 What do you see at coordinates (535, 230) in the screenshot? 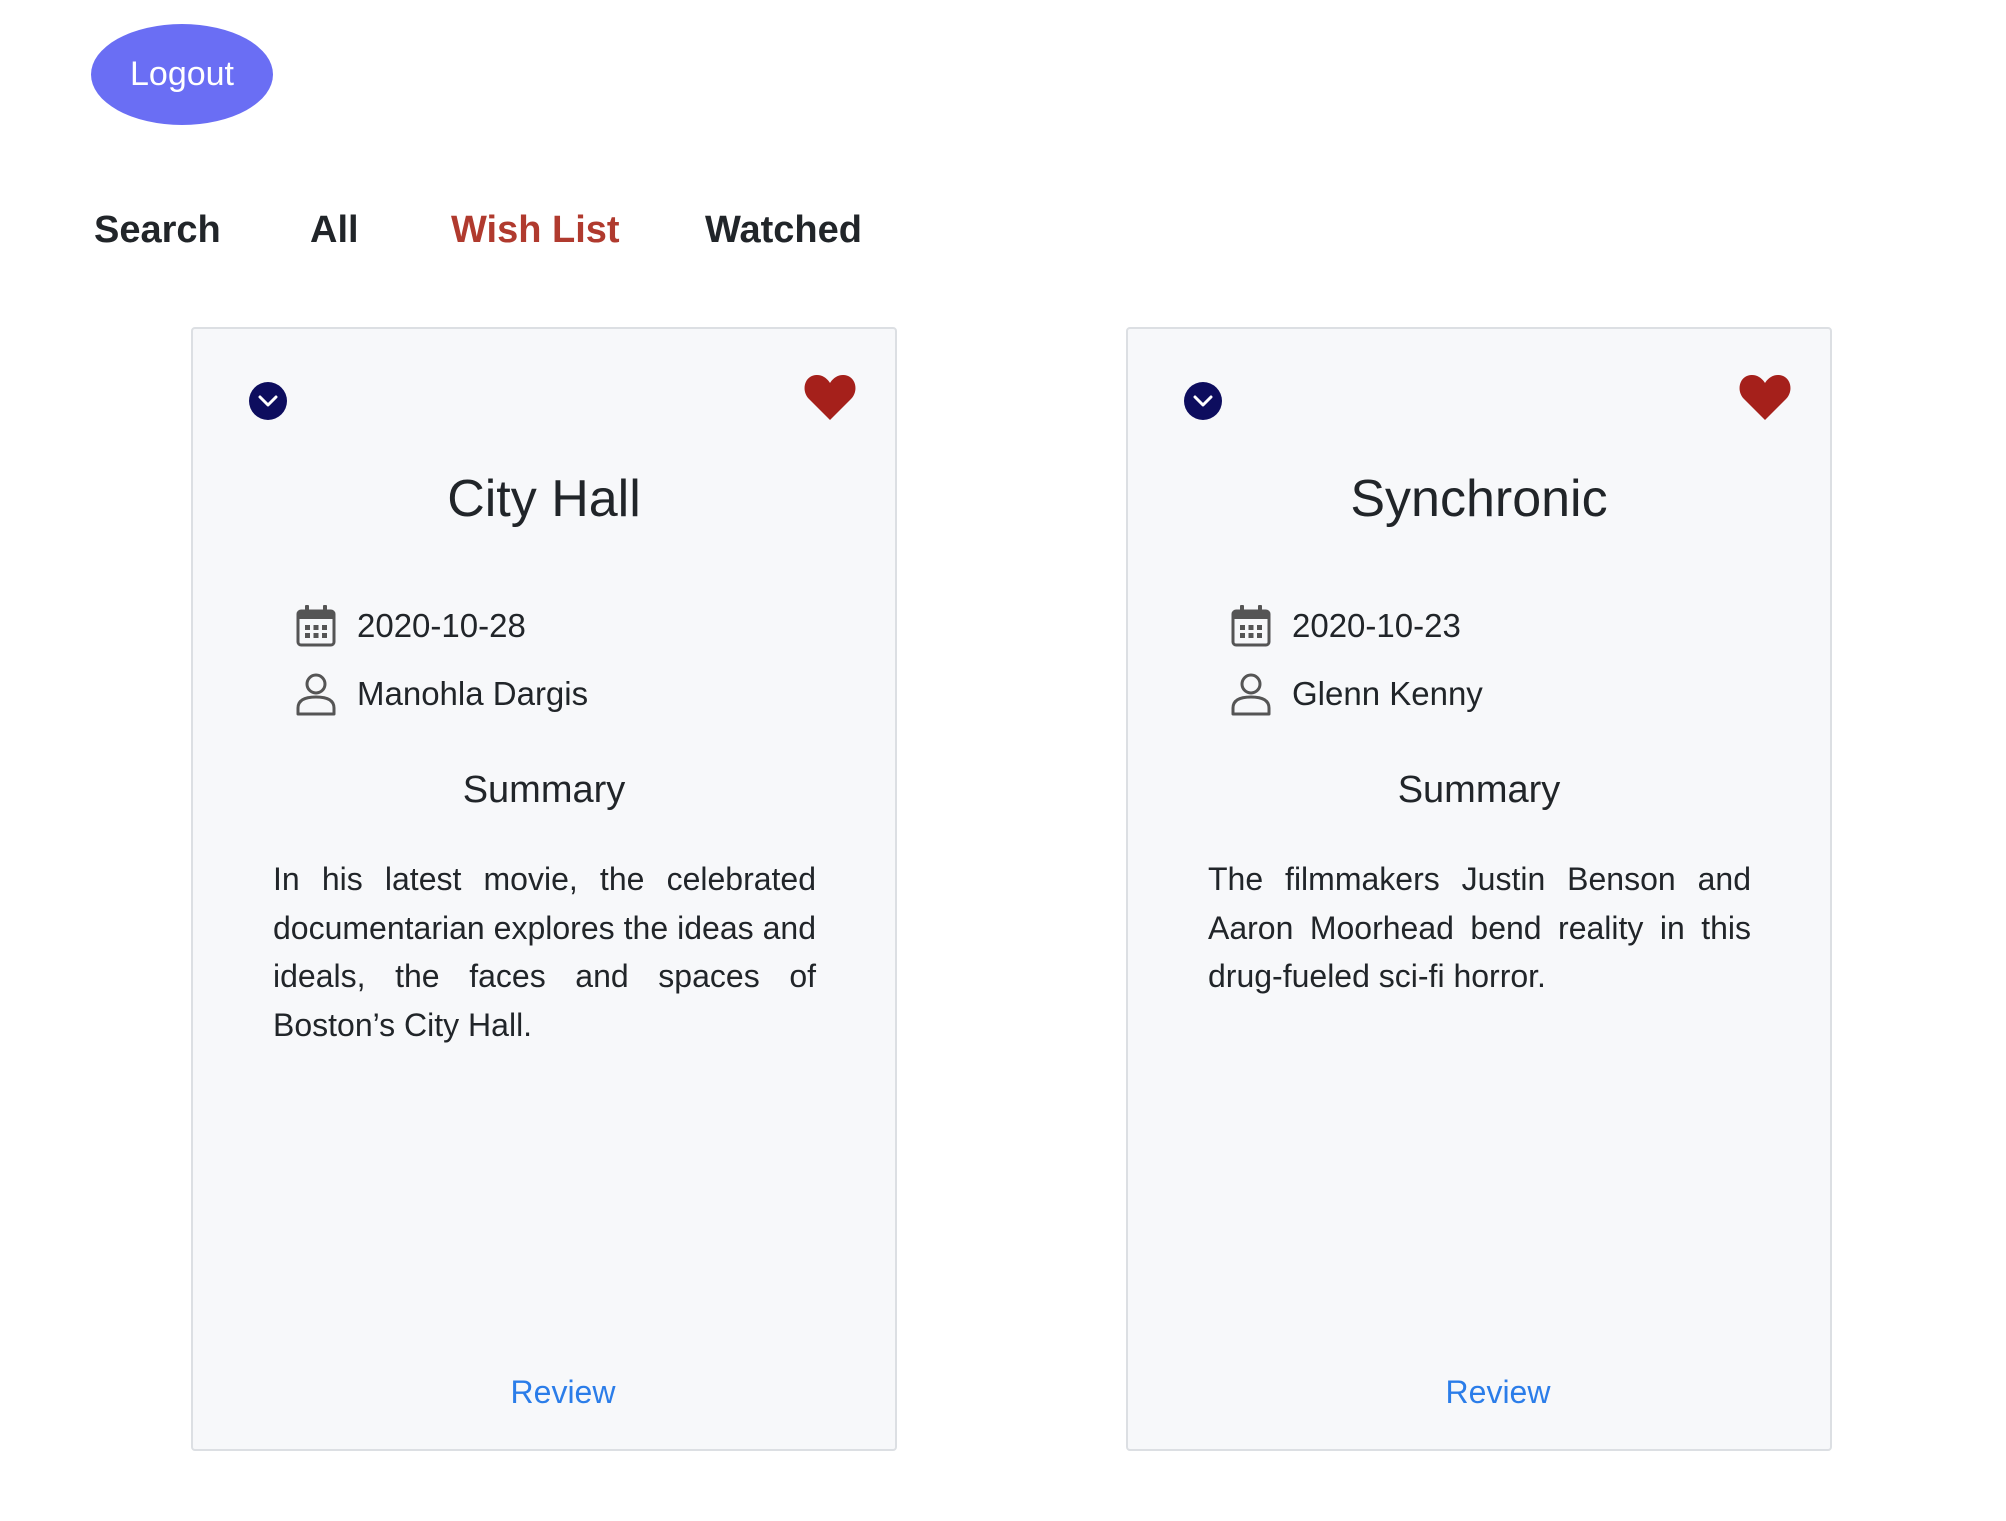
I see `tab-wish-list: Wish List` at bounding box center [535, 230].